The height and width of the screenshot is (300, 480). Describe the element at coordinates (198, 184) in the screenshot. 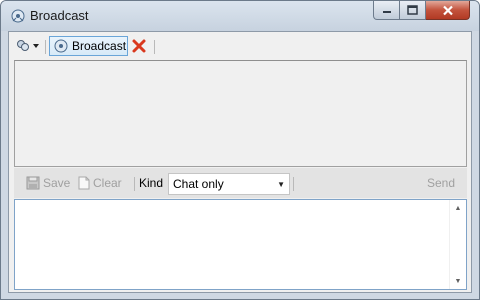

I see `kind-select-value: Chat only` at that location.